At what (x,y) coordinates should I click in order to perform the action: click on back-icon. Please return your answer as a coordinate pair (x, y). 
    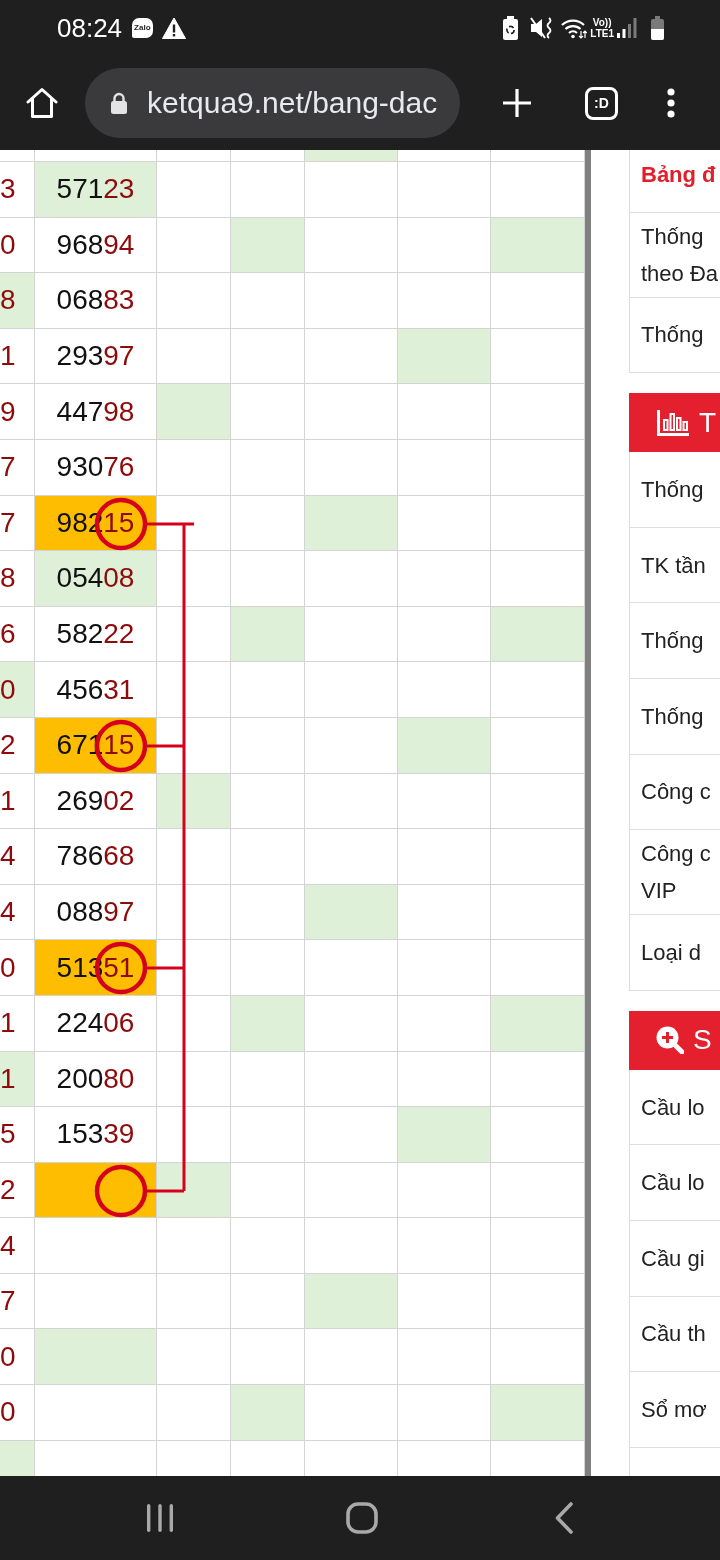
    Looking at the image, I should click on (564, 1518).